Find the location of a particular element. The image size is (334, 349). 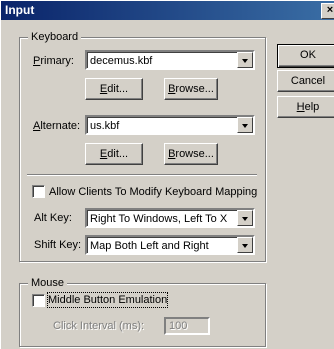

cancel-button: Cancel is located at coordinates (305, 81).